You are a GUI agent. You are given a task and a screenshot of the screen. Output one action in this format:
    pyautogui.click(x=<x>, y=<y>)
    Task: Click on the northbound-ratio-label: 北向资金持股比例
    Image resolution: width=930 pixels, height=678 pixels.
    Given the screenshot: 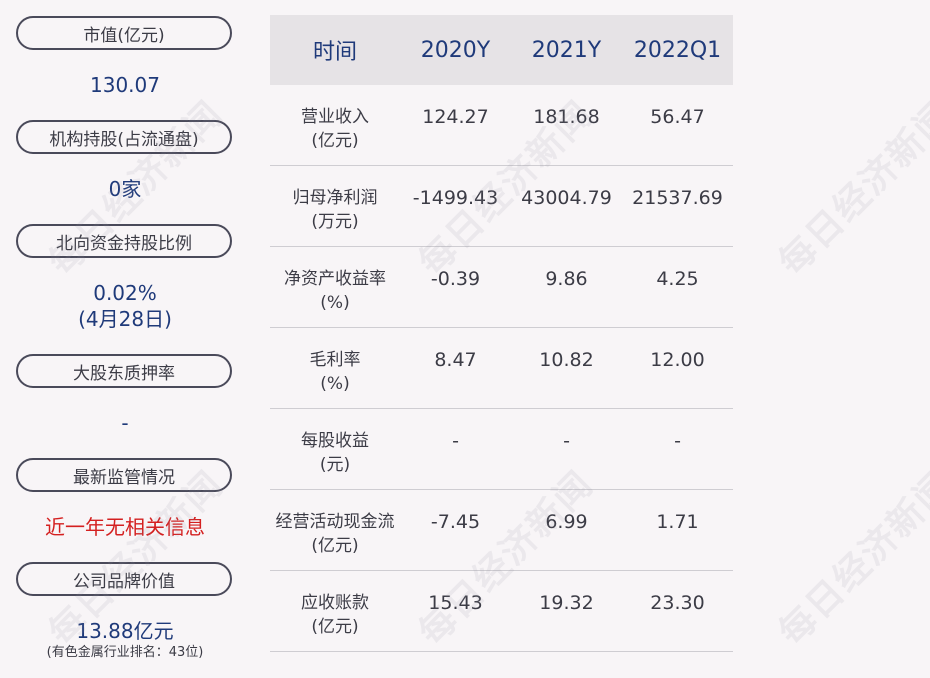 What is the action you would take?
    pyautogui.click(x=124, y=241)
    